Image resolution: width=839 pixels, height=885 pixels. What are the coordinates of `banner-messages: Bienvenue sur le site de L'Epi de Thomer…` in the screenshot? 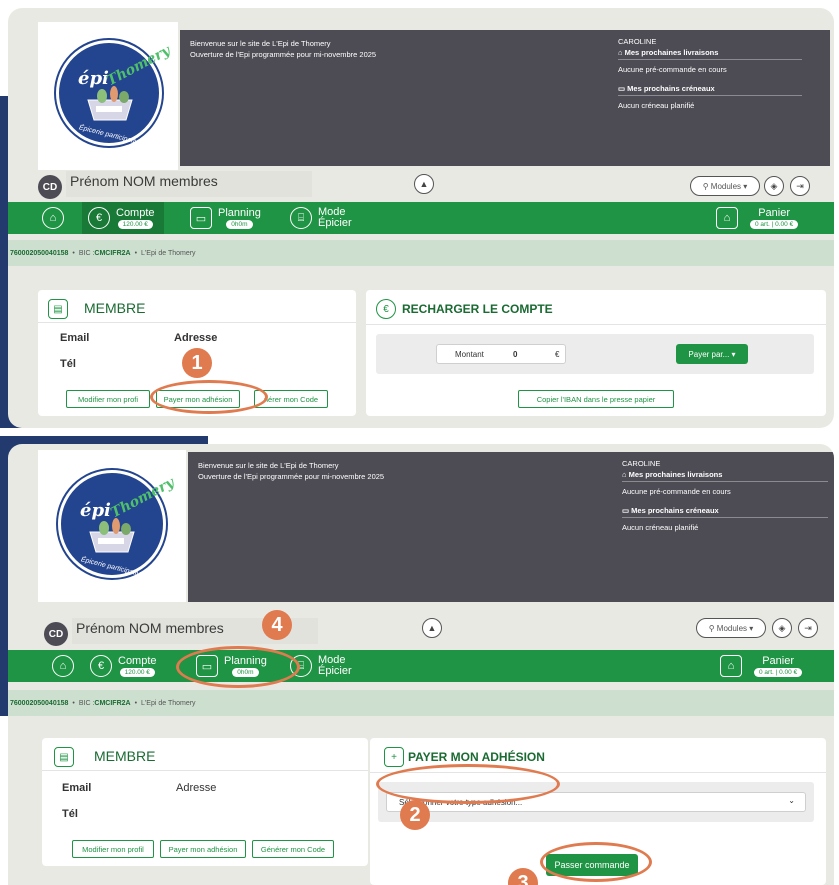 It's located at (291, 471).